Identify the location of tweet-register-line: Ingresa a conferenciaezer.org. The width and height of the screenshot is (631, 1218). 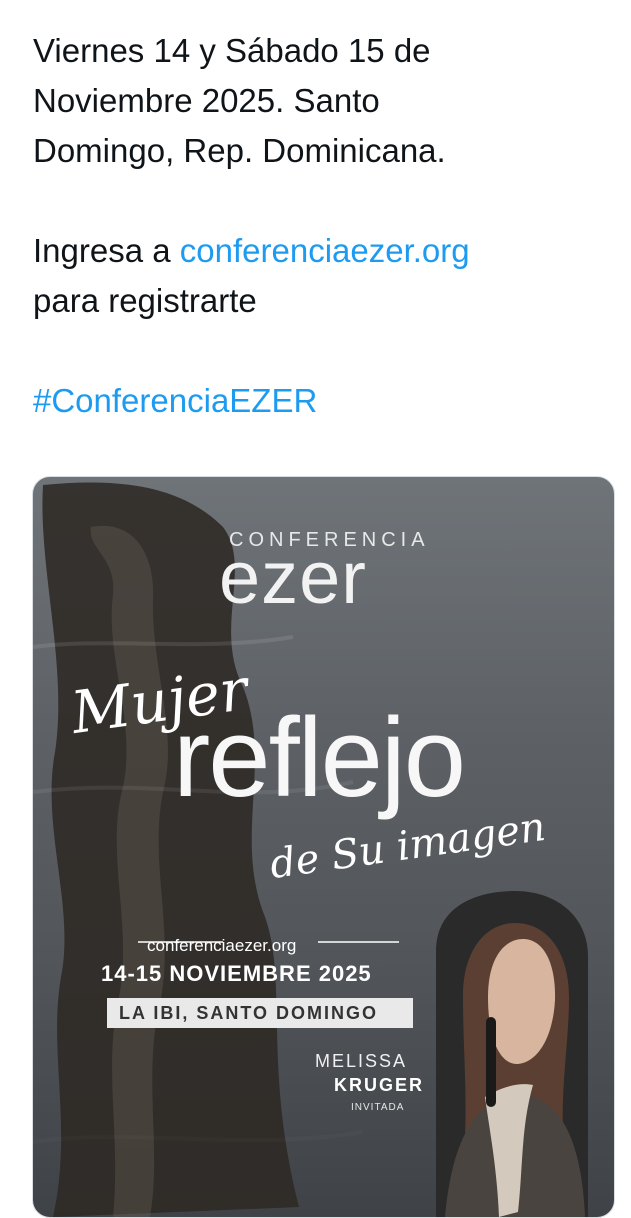
(323, 251).